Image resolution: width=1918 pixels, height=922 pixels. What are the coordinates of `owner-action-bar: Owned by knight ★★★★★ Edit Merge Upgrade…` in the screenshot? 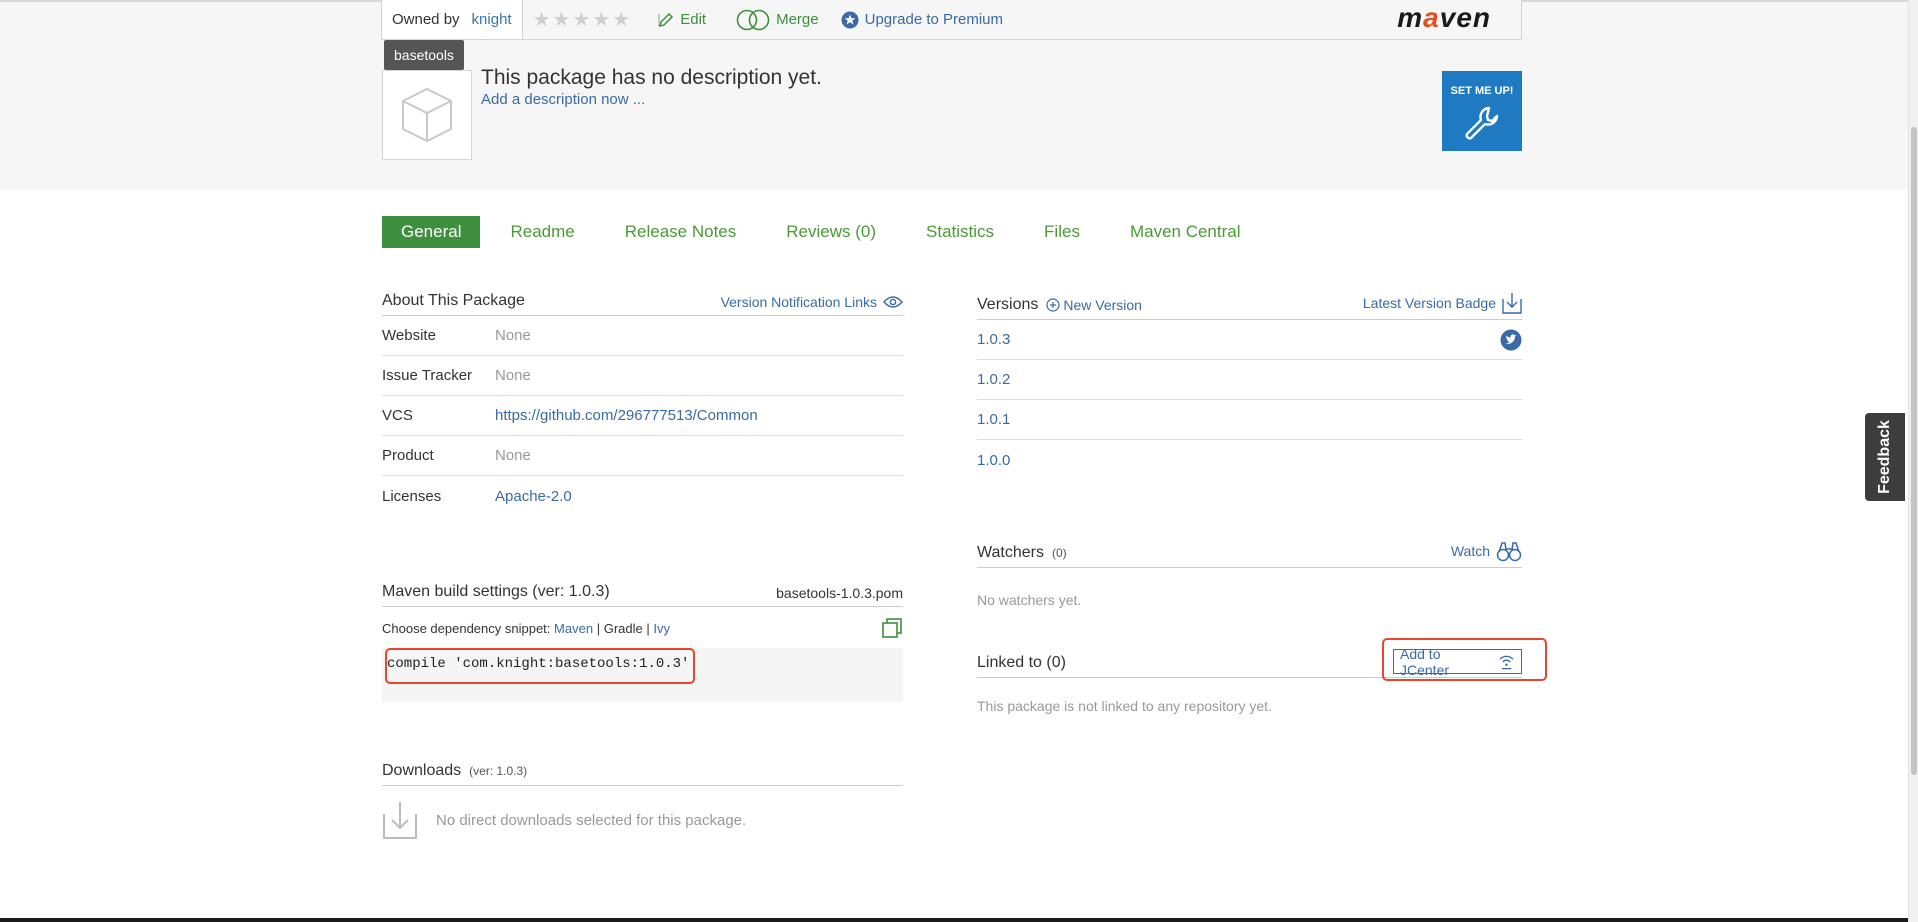 It's located at (951, 20).